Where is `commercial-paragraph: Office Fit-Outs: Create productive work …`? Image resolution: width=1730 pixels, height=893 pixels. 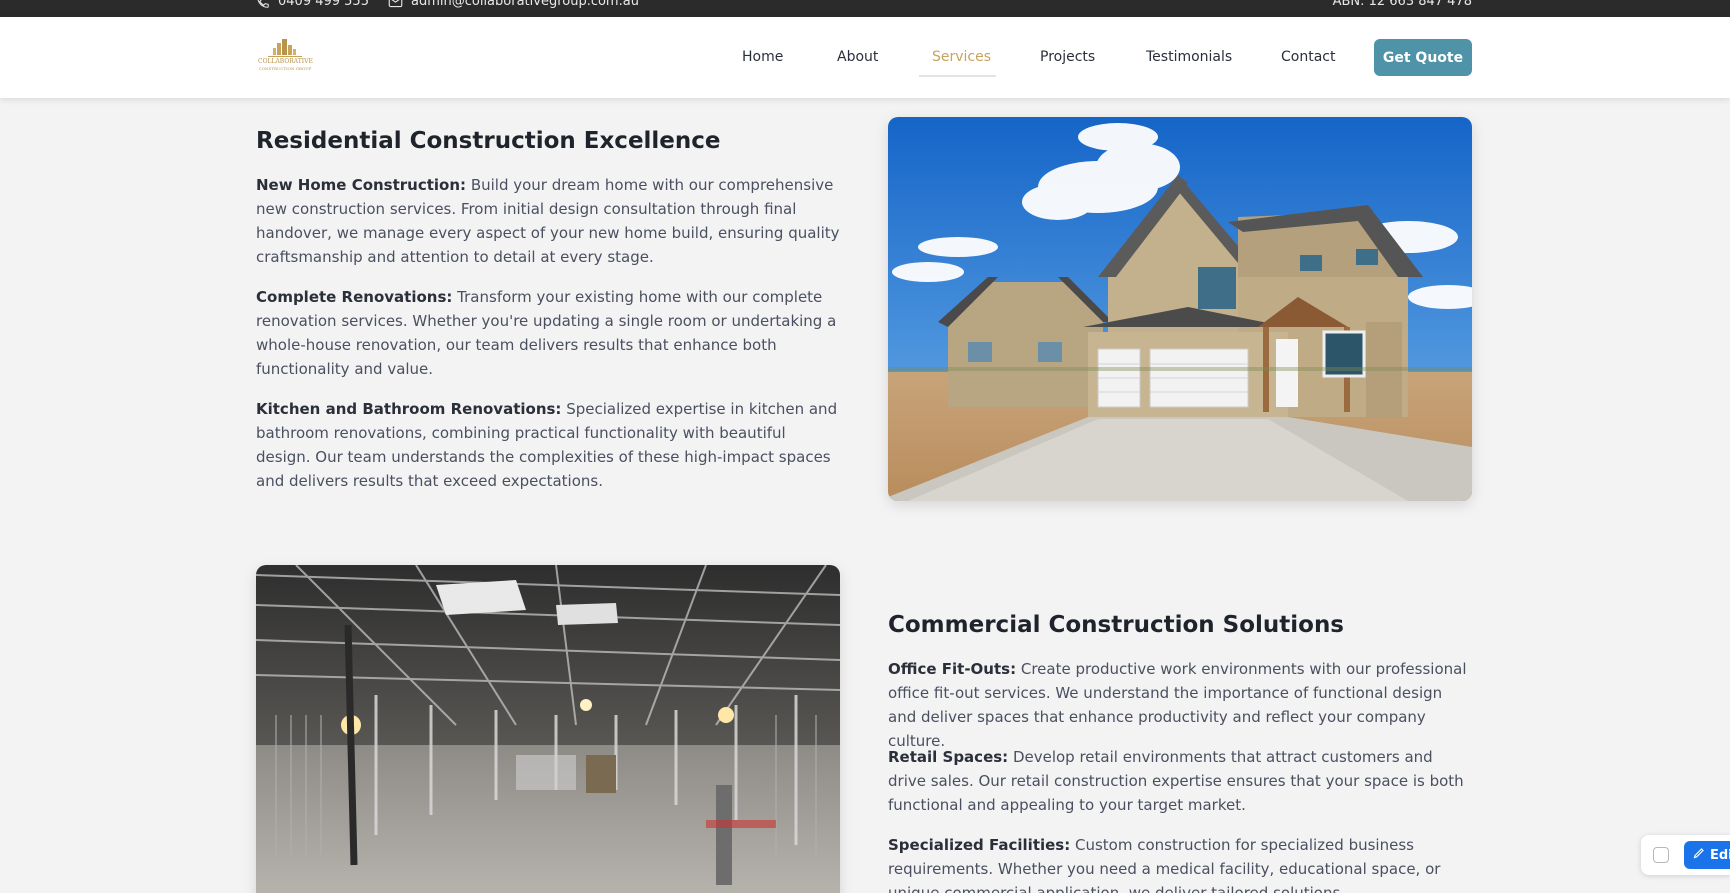 commercial-paragraph: Office Fit-Outs: Create productive work … is located at coordinates (1180, 705).